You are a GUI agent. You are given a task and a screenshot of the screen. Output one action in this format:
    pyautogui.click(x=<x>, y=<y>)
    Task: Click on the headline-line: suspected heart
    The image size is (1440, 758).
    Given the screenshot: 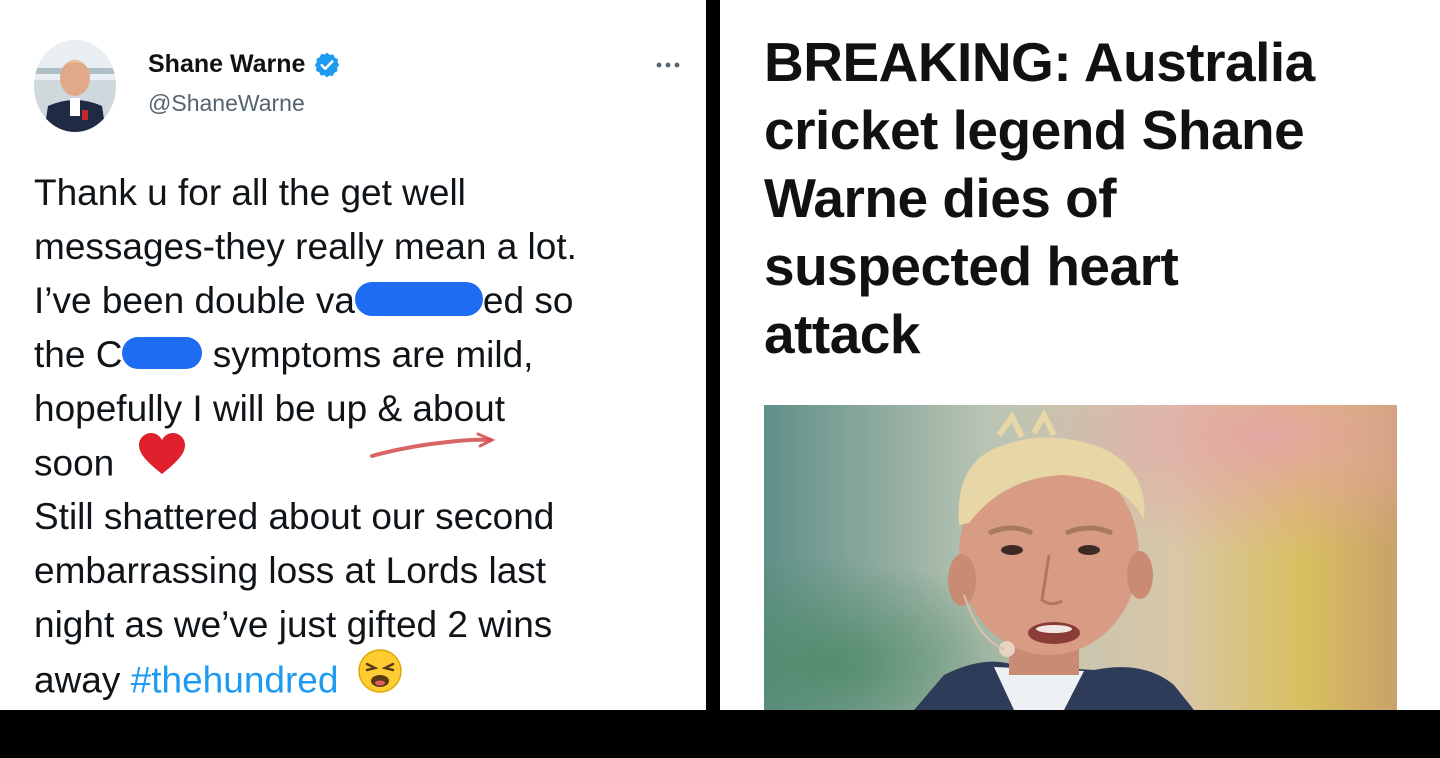 What is the action you would take?
    pyautogui.click(x=971, y=266)
    